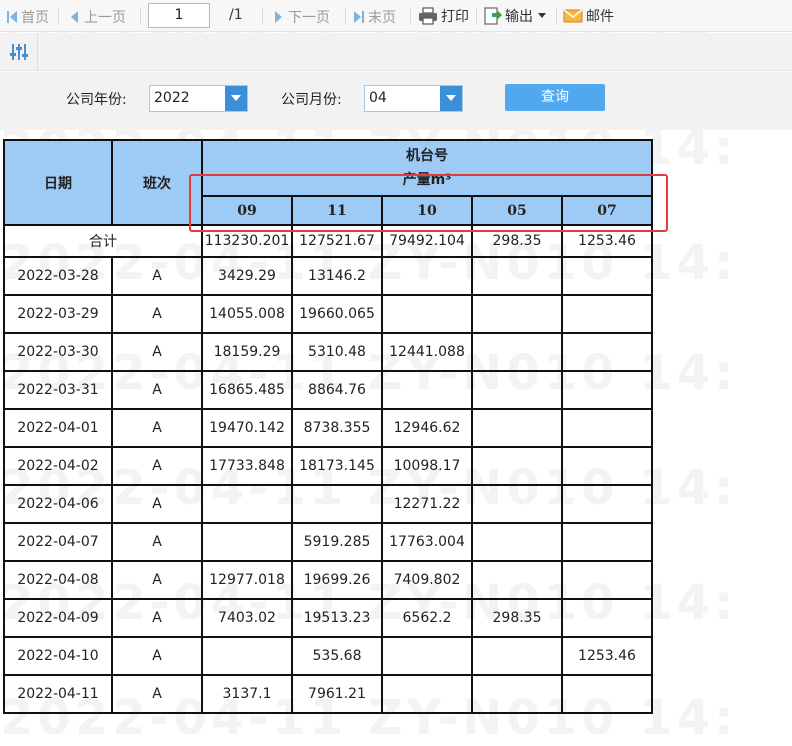 The image size is (792, 746). I want to click on last-page-icon, so click(359, 17).